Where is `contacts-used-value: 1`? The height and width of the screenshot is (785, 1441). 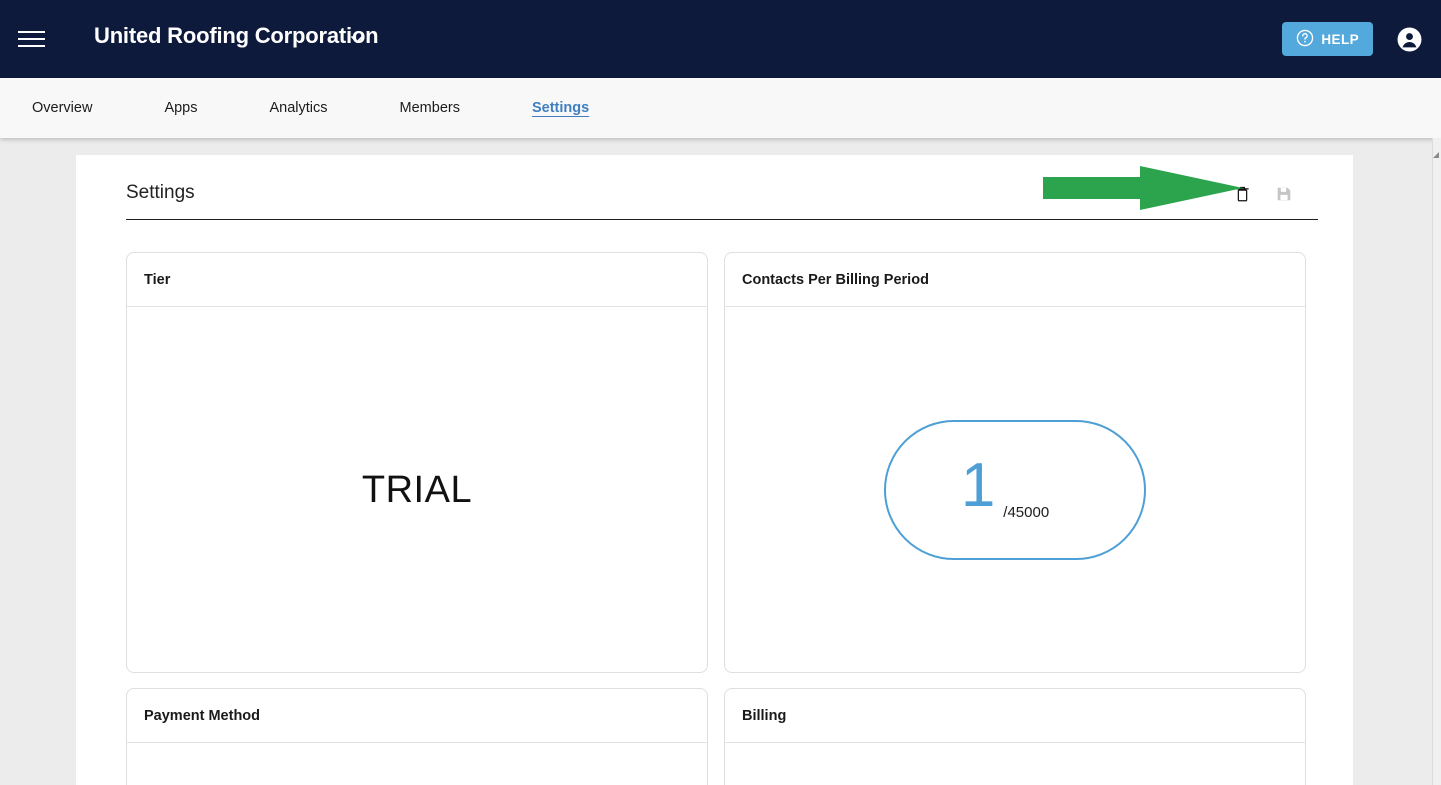
contacts-used-value: 1 is located at coordinates (978, 485).